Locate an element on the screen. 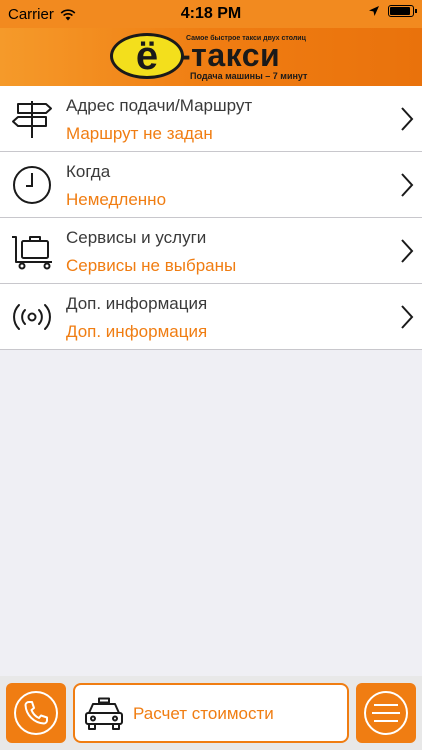 Image resolution: width=422 pixels, height=750 pixels. location-arrow-icon is located at coordinates (374, 11).